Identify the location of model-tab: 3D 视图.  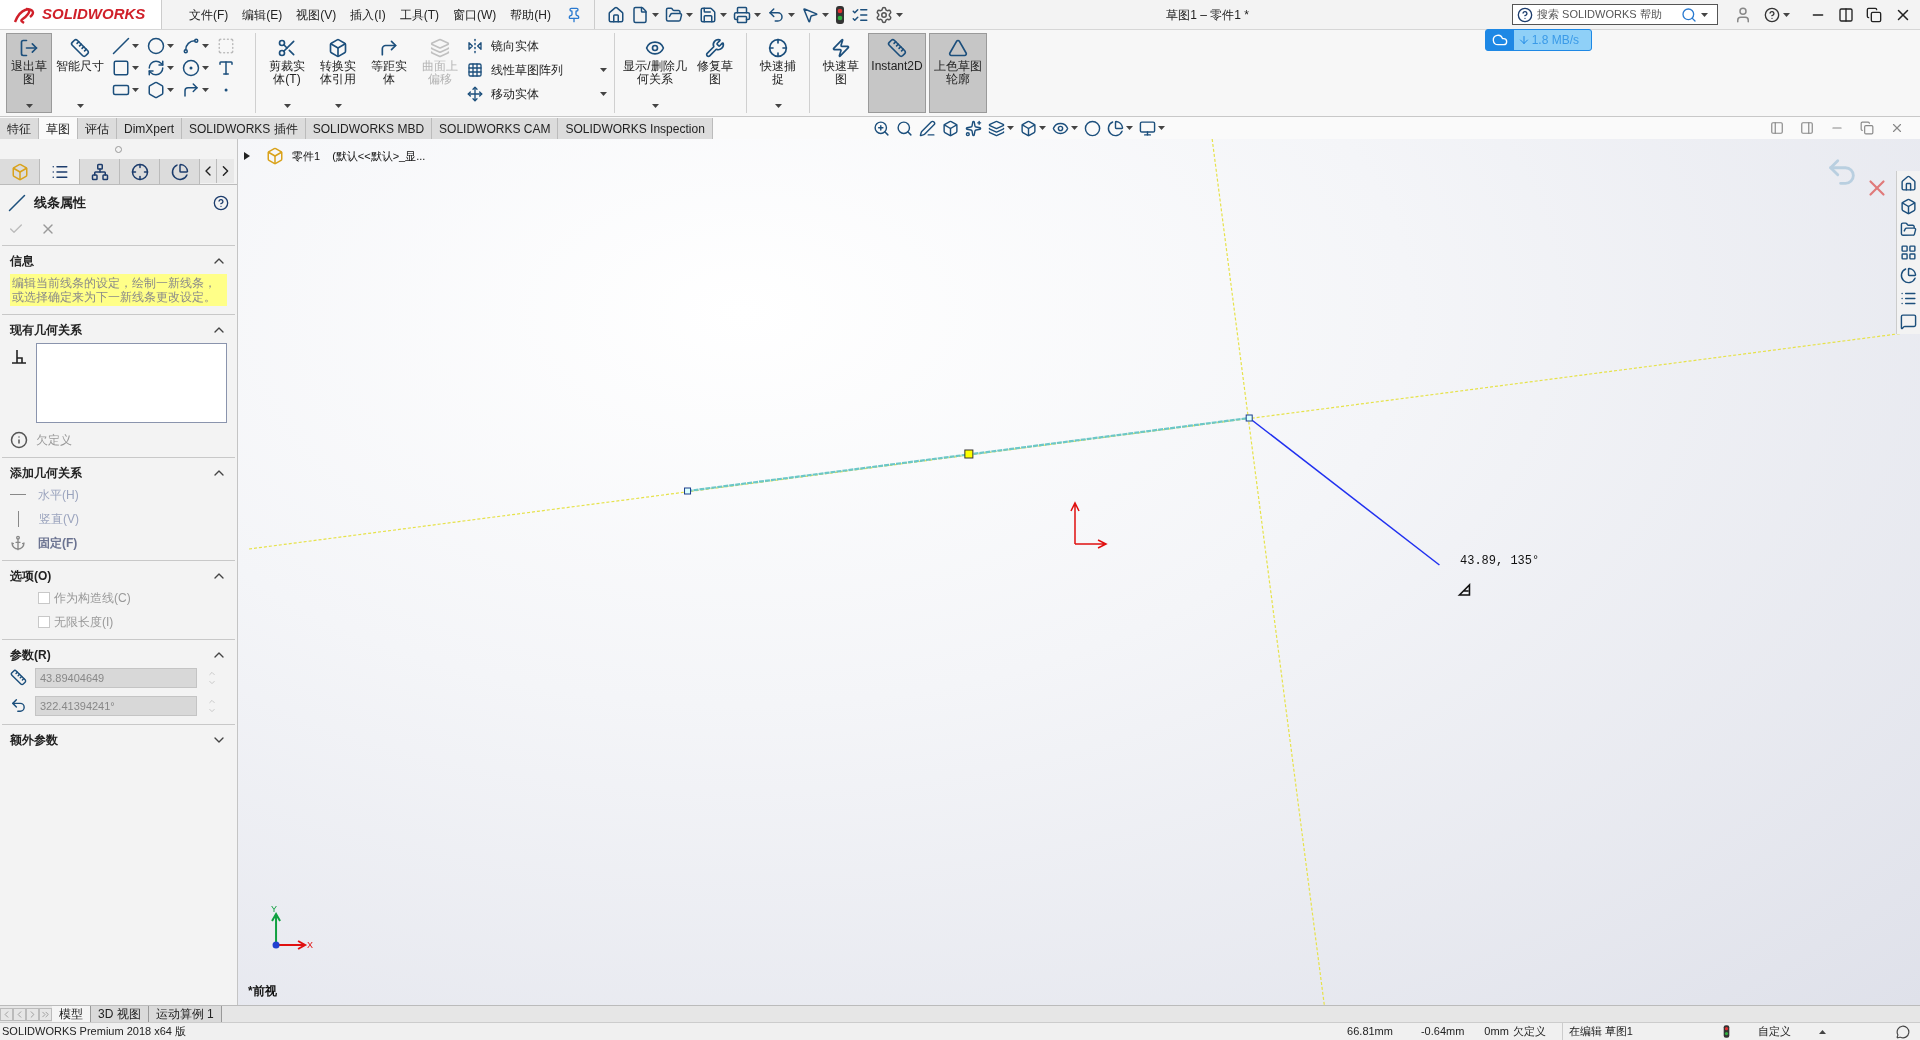
(120, 1014).